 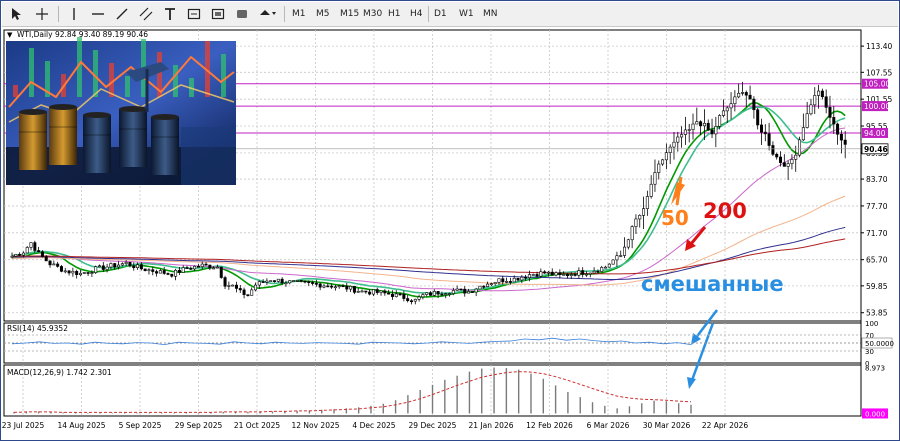 I want to click on rsi-tick-label: 100, so click(x=871, y=324).